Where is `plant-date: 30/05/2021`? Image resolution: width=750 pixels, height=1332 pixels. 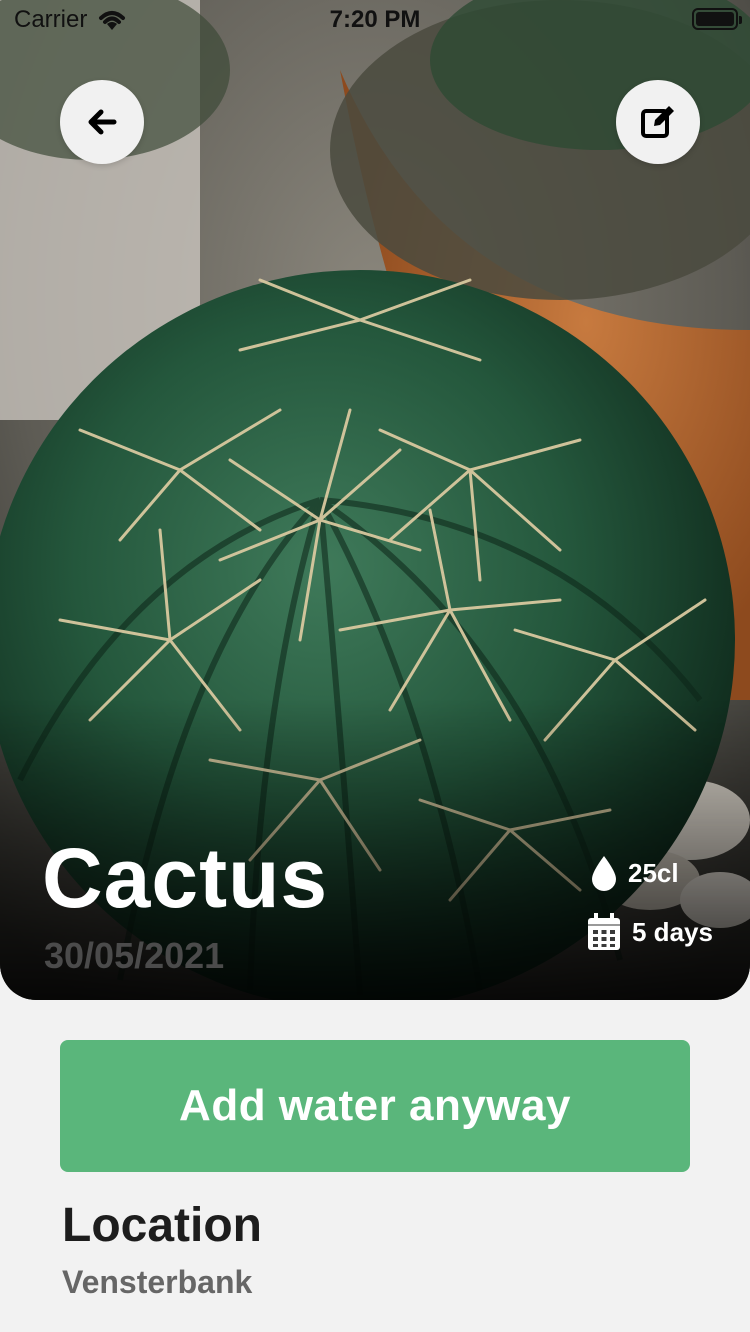 plant-date: 30/05/2021 is located at coordinates (134, 955).